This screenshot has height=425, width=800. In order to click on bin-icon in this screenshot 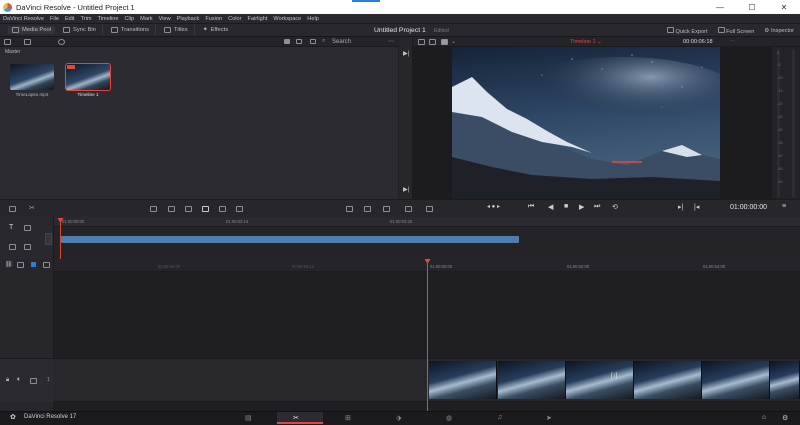, I will do `click(12, 209)`.